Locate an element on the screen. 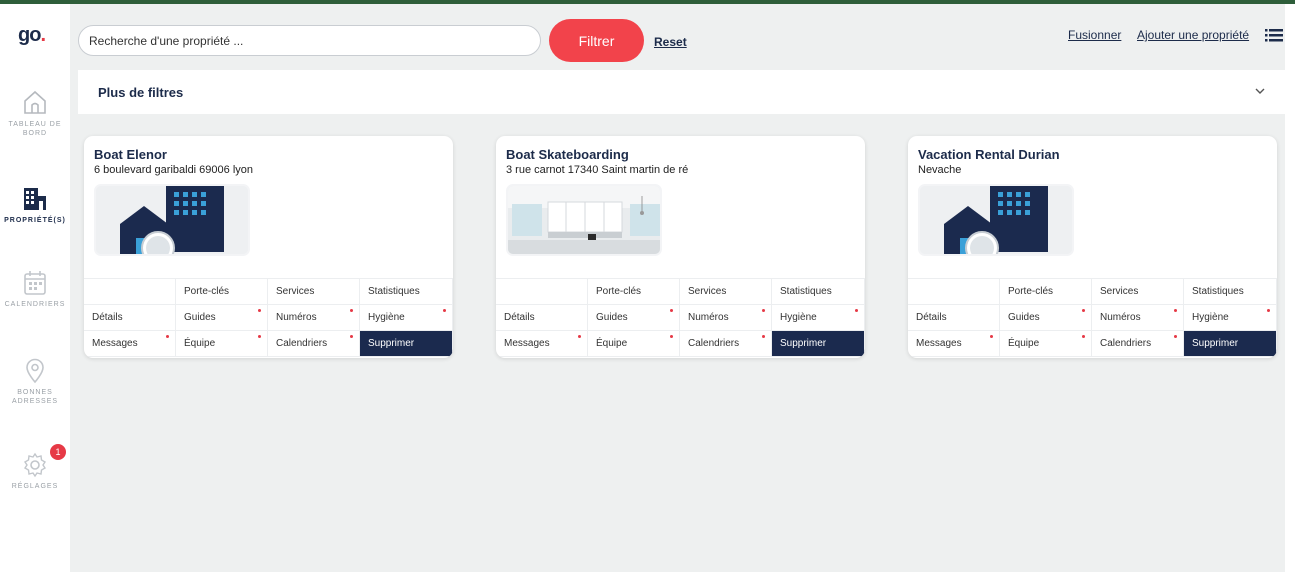 The height and width of the screenshot is (572, 1295). list-view-icon is located at coordinates (1274, 35).